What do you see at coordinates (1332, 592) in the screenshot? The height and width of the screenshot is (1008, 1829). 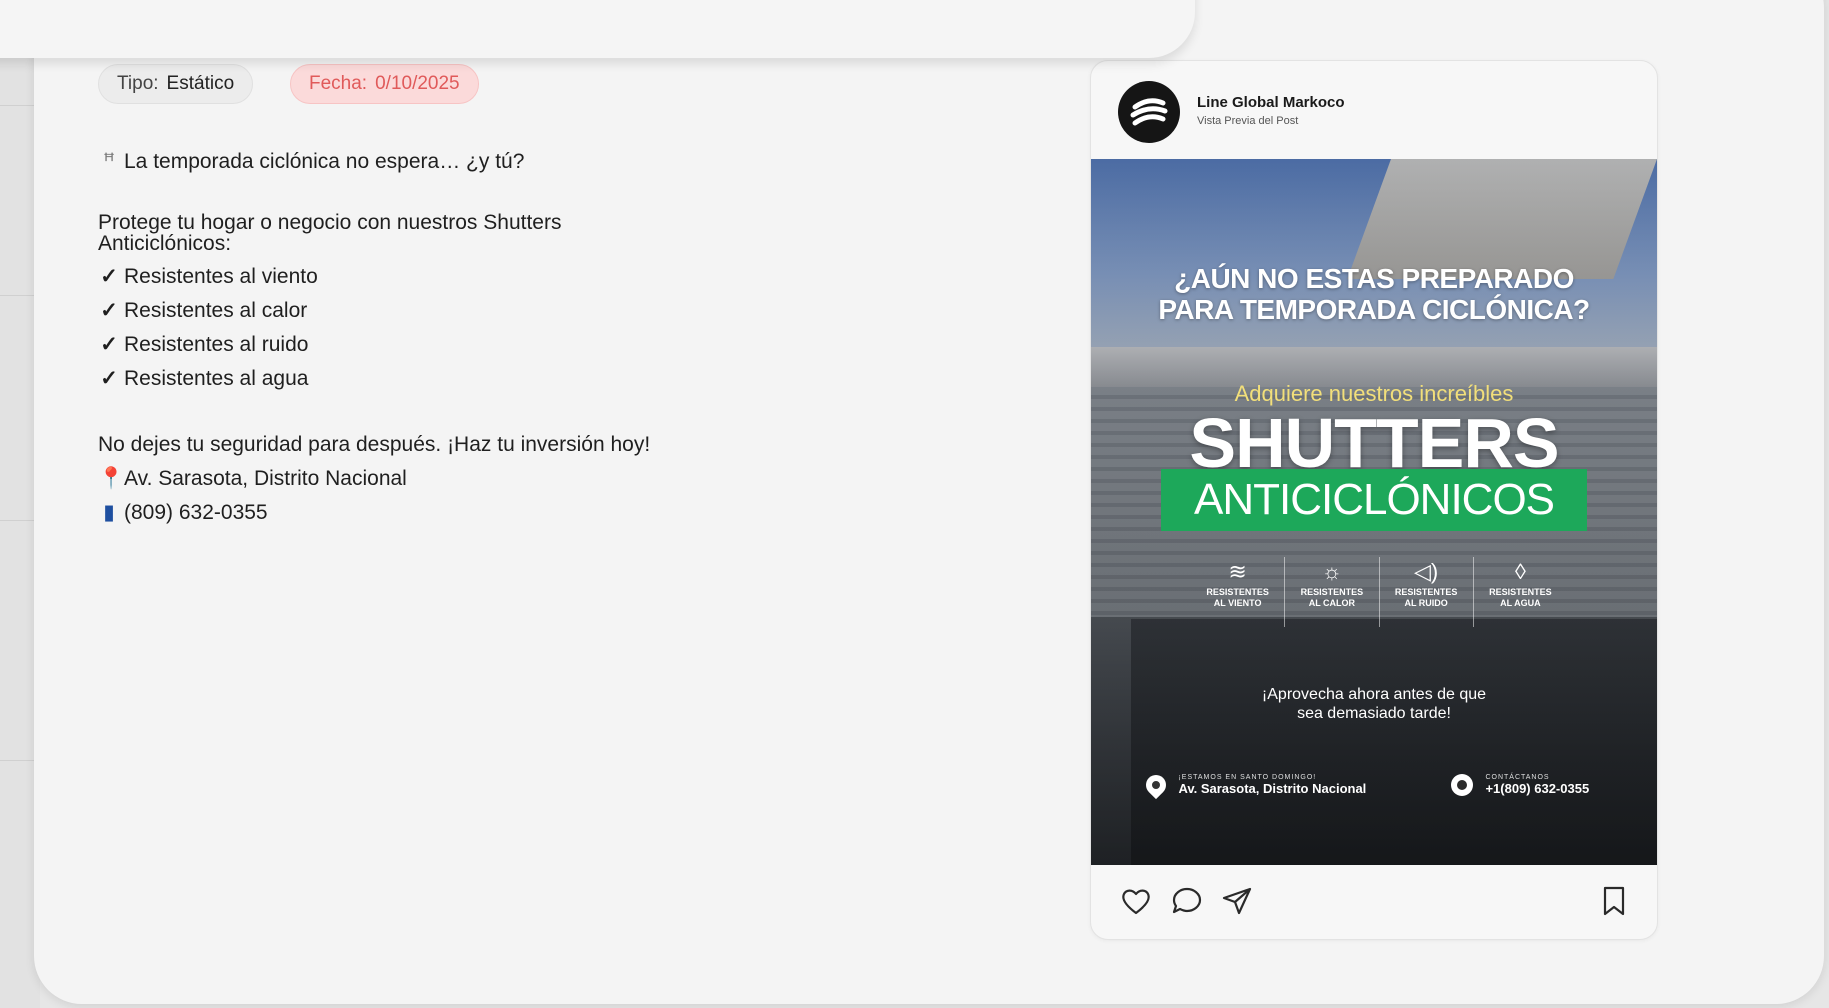 I see `feature-item: ☼ RESISTENTES AL CALOR` at bounding box center [1332, 592].